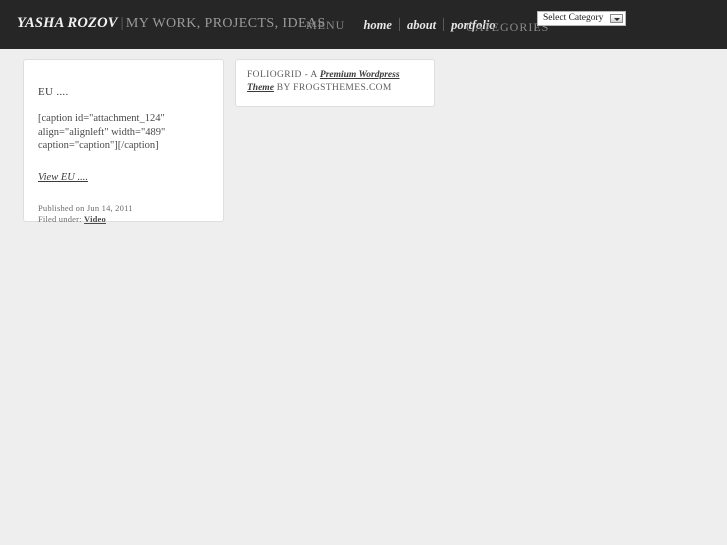  What do you see at coordinates (326, 25) in the screenshot?
I see `menu-label: MENU` at bounding box center [326, 25].